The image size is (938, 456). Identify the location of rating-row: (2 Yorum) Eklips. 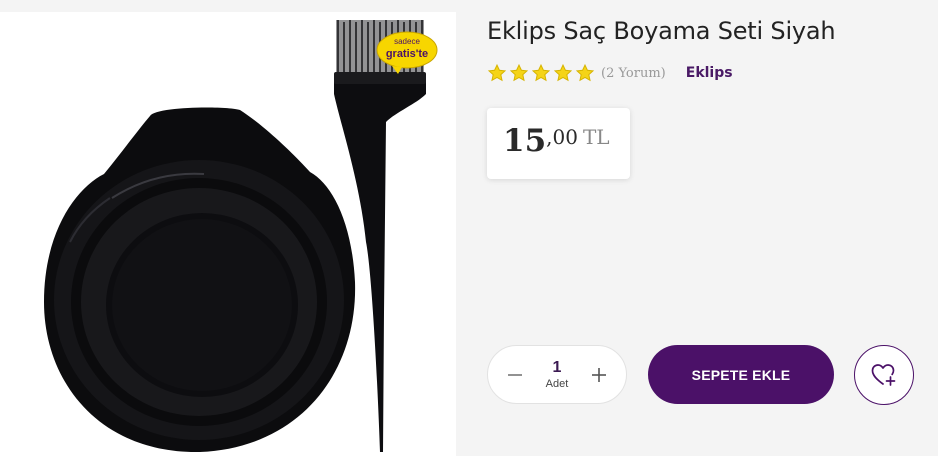
(610, 73).